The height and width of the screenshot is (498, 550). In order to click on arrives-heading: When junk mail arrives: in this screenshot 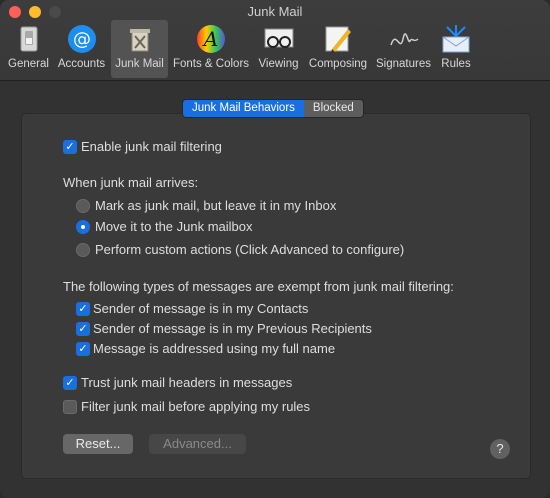, I will do `click(131, 182)`.